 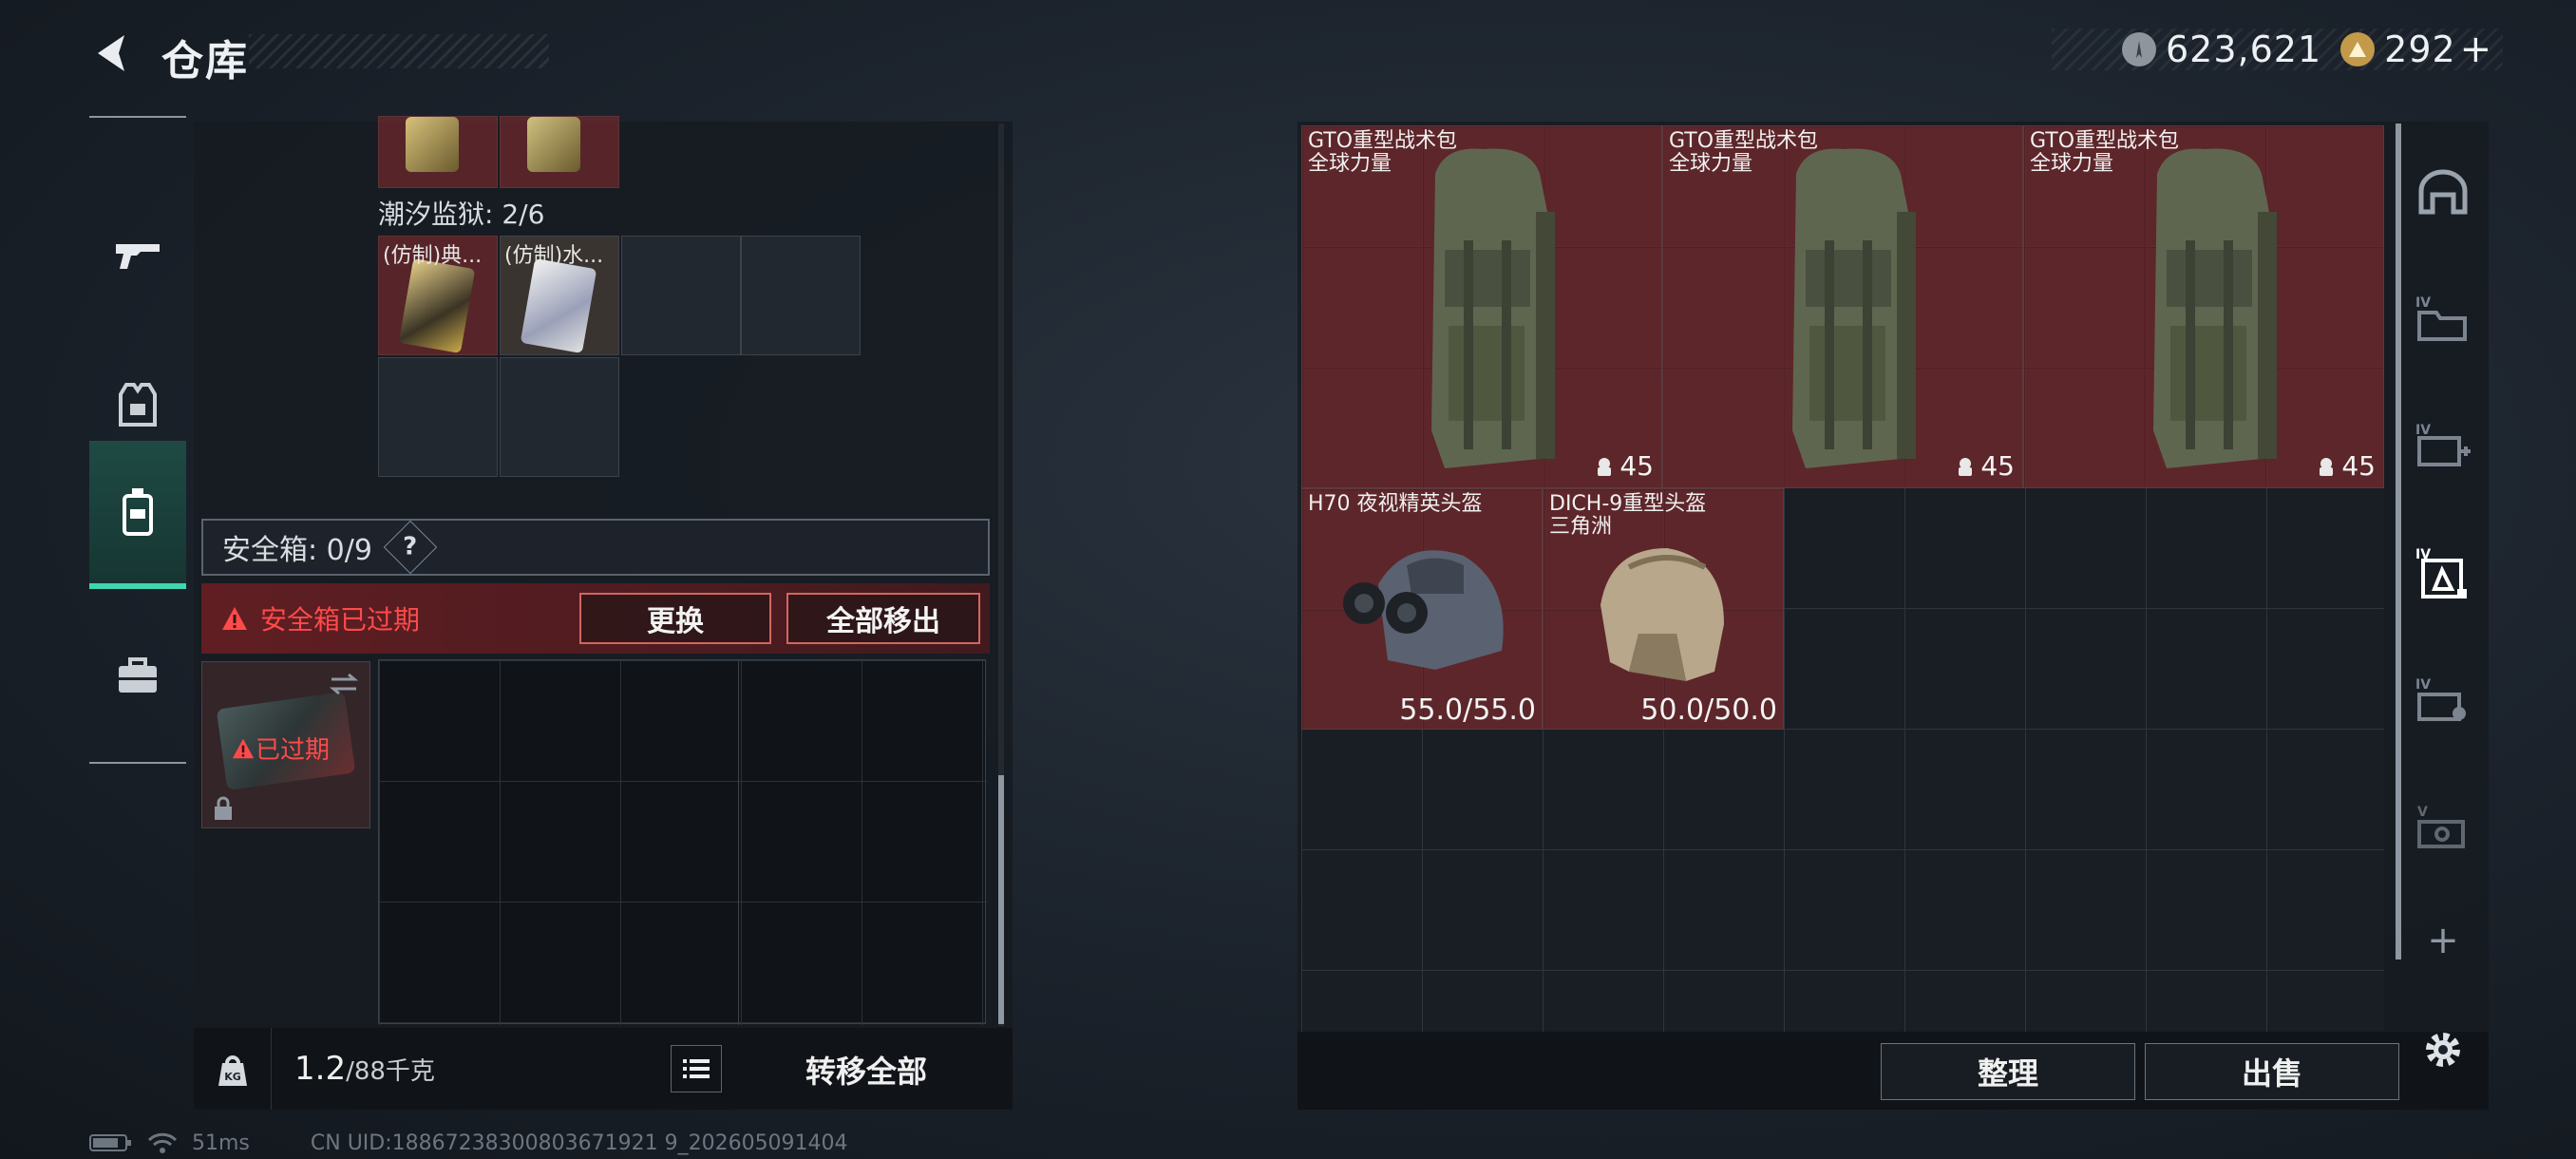 I want to click on item-faction-text: 三角洲, so click(x=1581, y=527).